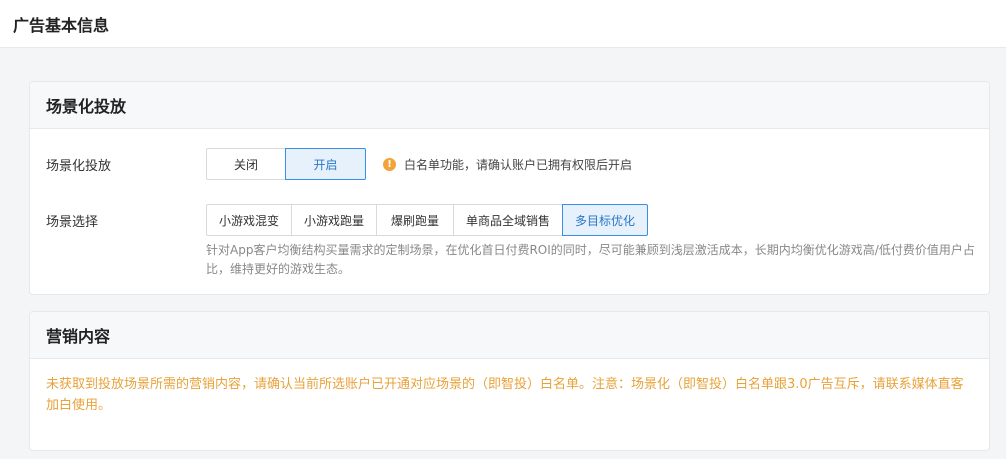 This screenshot has width=1006, height=459. Describe the element at coordinates (509, 105) in the screenshot. I see `card-header: 场景化投放` at that location.